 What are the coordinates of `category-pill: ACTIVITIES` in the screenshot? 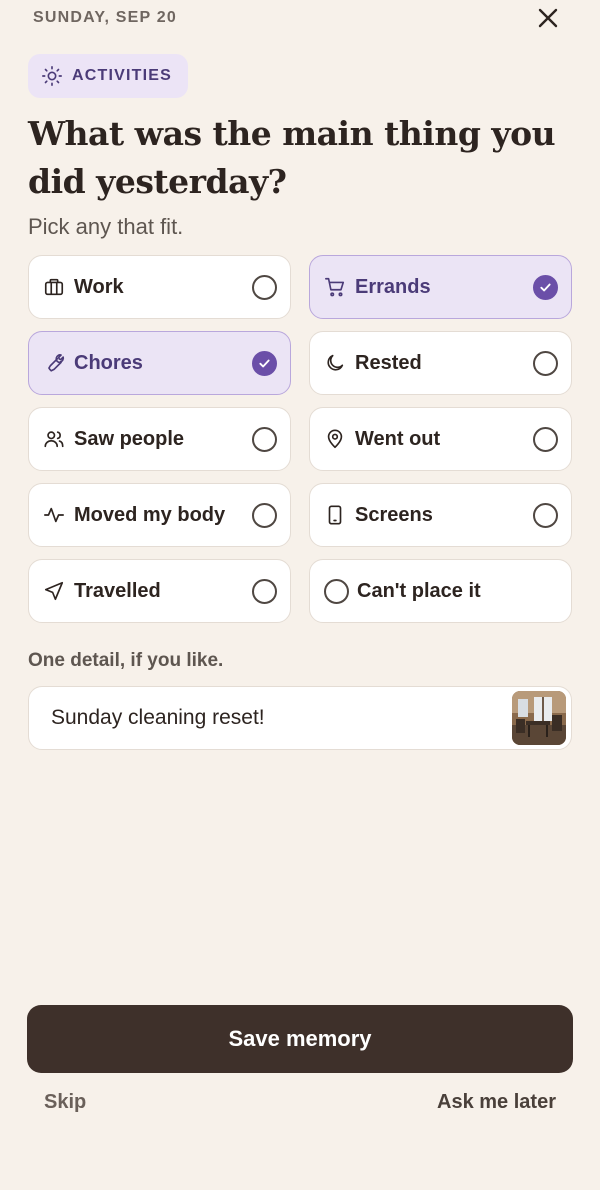 It's located at (108, 76).